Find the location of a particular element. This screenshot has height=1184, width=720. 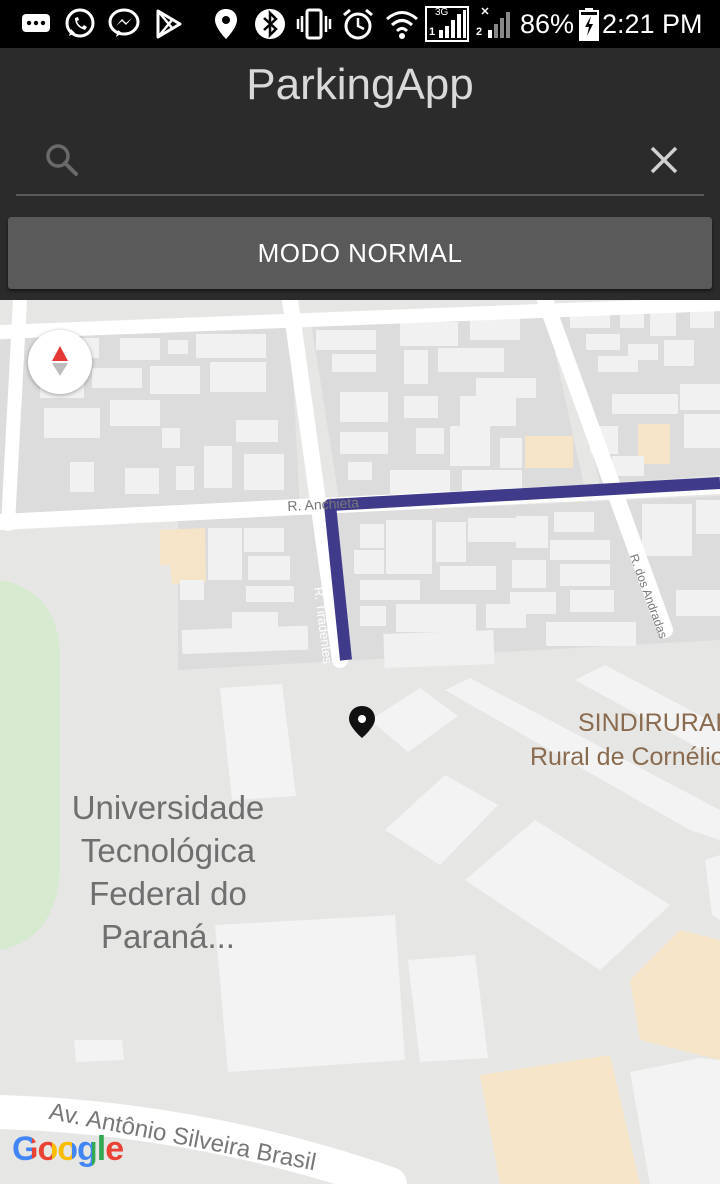

google-attribution: Google is located at coordinates (68, 1149).